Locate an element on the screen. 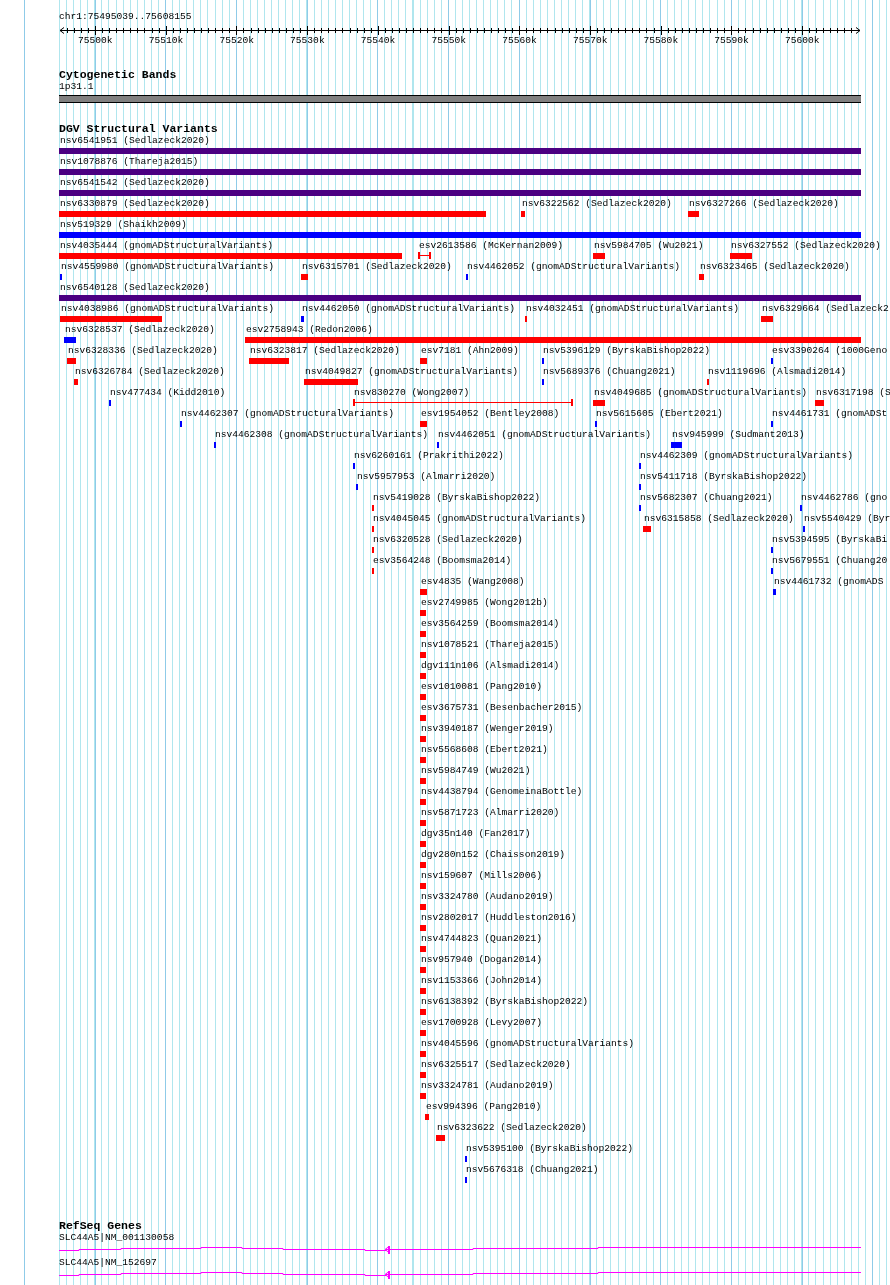  variant-label: nsv5689376 (Chuang2021) is located at coordinates (609, 372).